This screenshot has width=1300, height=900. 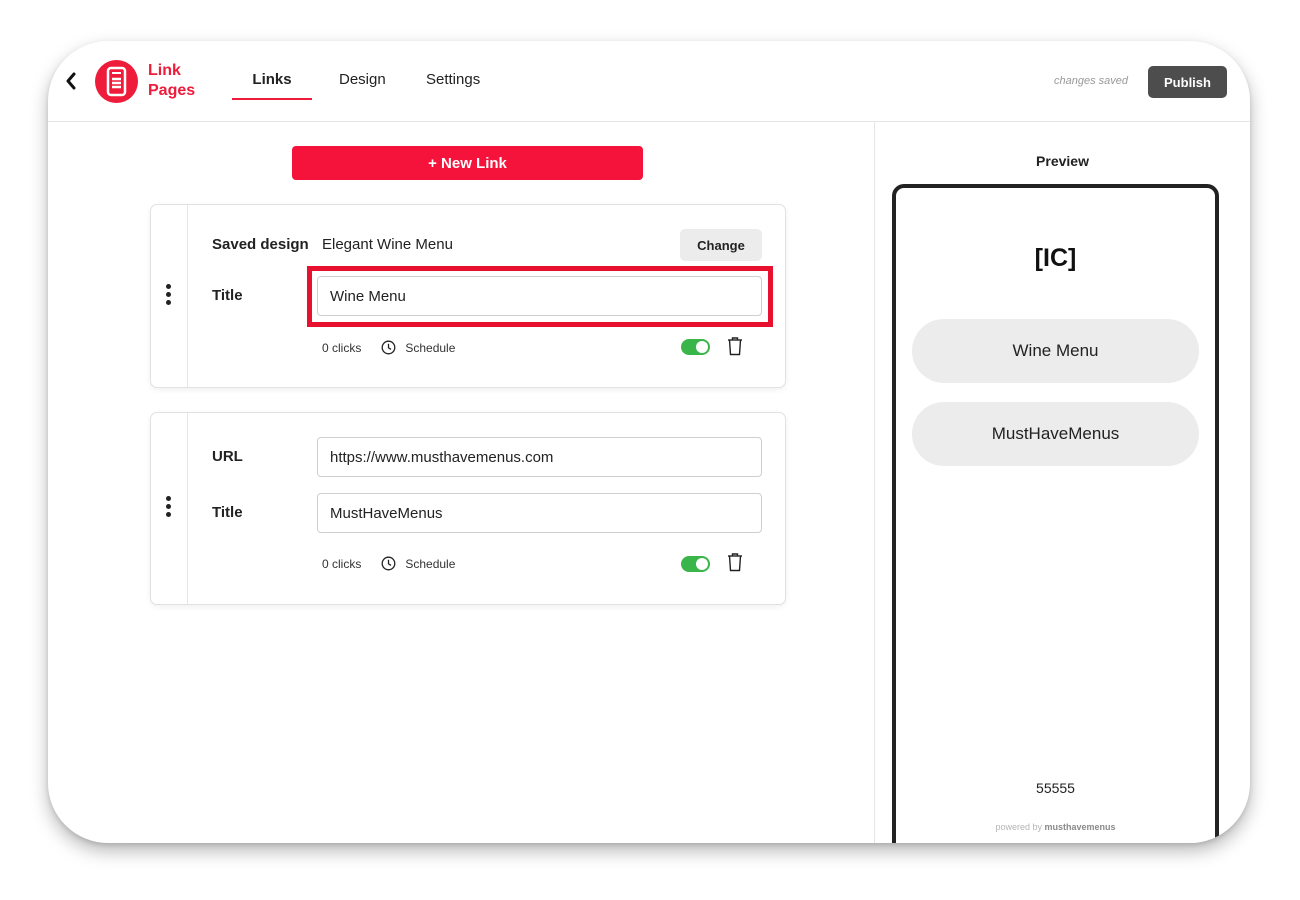 I want to click on preview-link-button: Wine Menu, so click(x=1055, y=351).